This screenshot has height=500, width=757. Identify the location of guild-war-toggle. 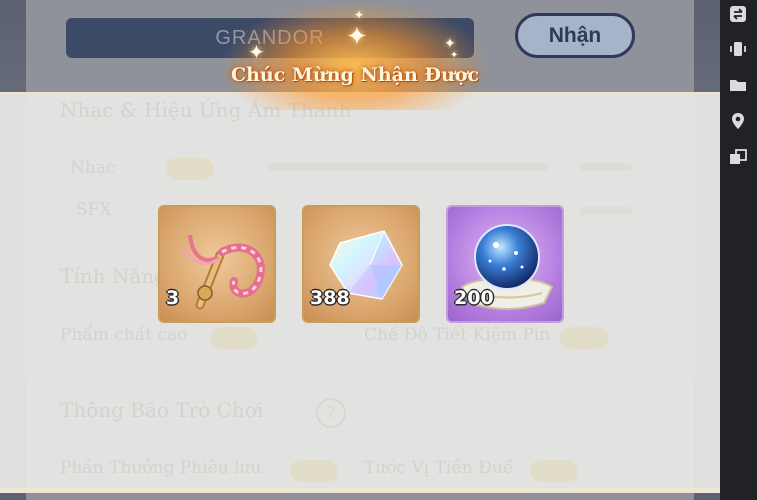
(554, 471).